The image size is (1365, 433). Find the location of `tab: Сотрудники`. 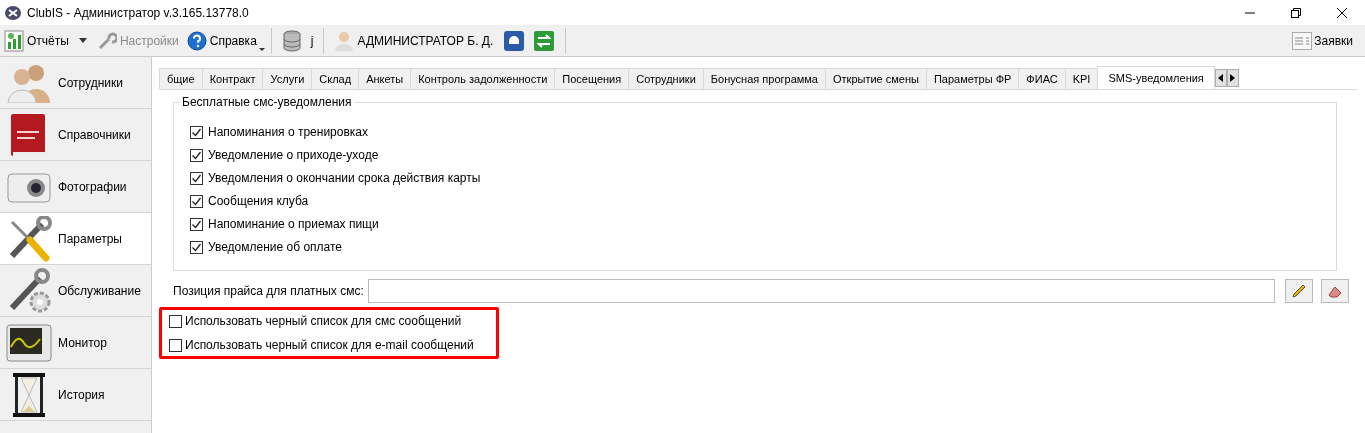

tab: Сотрудники is located at coordinates (666, 78).